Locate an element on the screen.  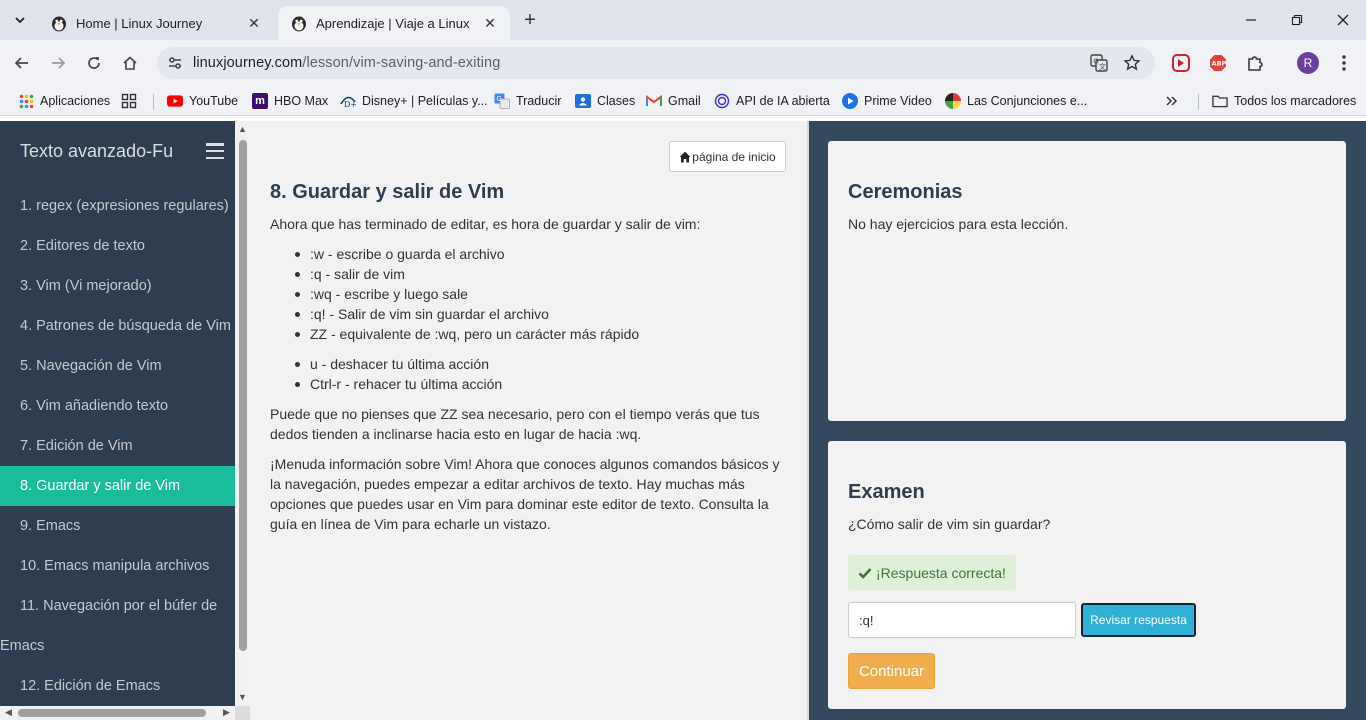
sidebar-item-emacs-navegacion-bufer: 11. Navegación por el búfer de is located at coordinates (117, 606).